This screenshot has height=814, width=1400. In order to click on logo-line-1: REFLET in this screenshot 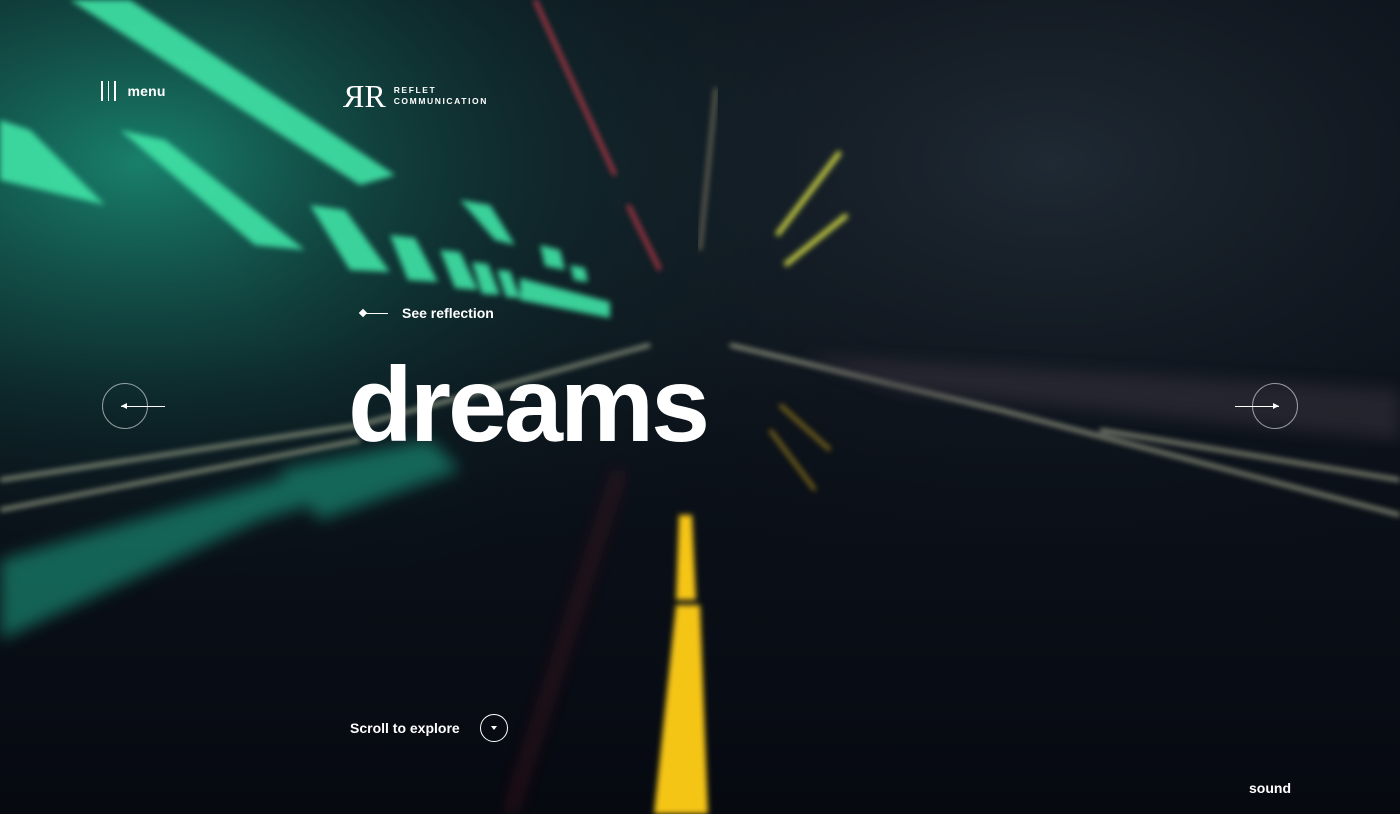, I will do `click(415, 90)`.